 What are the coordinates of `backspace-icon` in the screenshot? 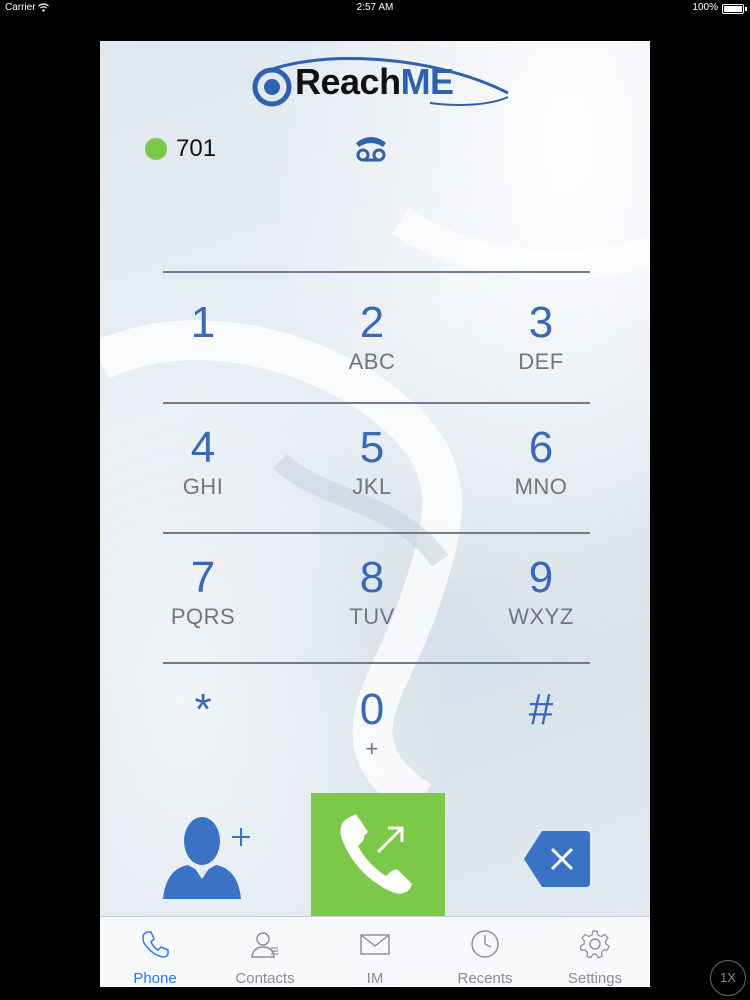 It's located at (557, 859).